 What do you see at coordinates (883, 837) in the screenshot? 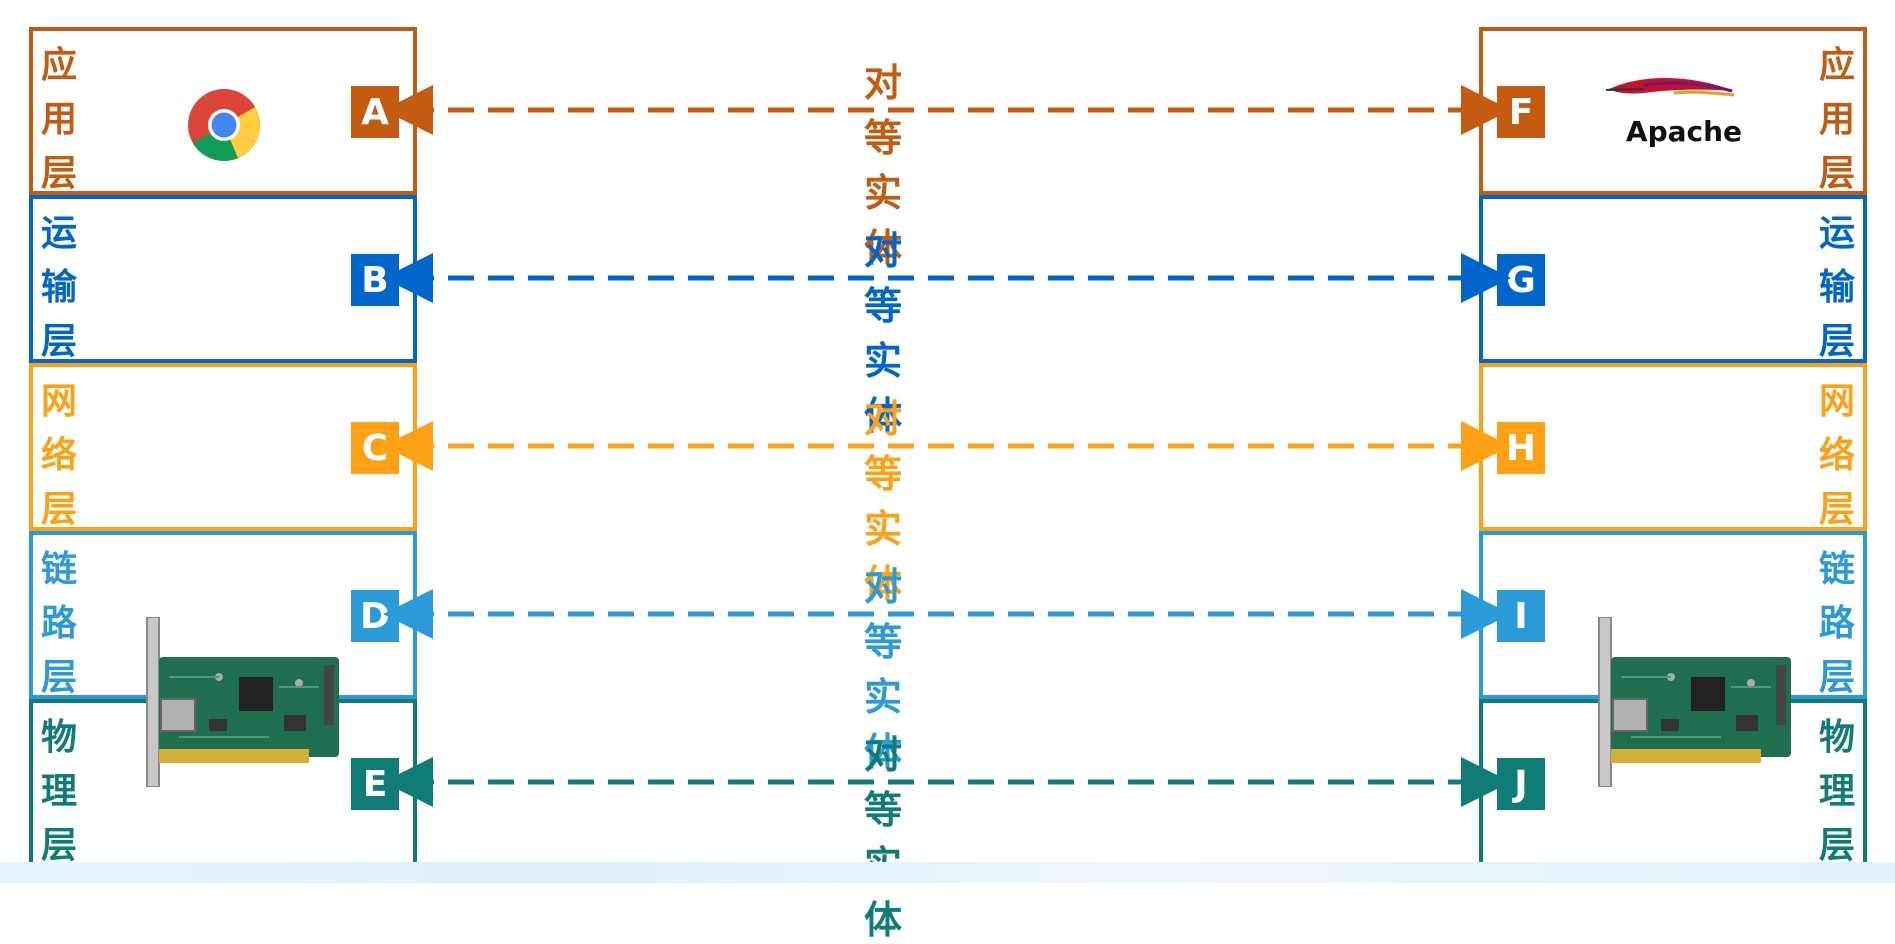
I see `peer-label-physical: 对等实体` at bounding box center [883, 837].